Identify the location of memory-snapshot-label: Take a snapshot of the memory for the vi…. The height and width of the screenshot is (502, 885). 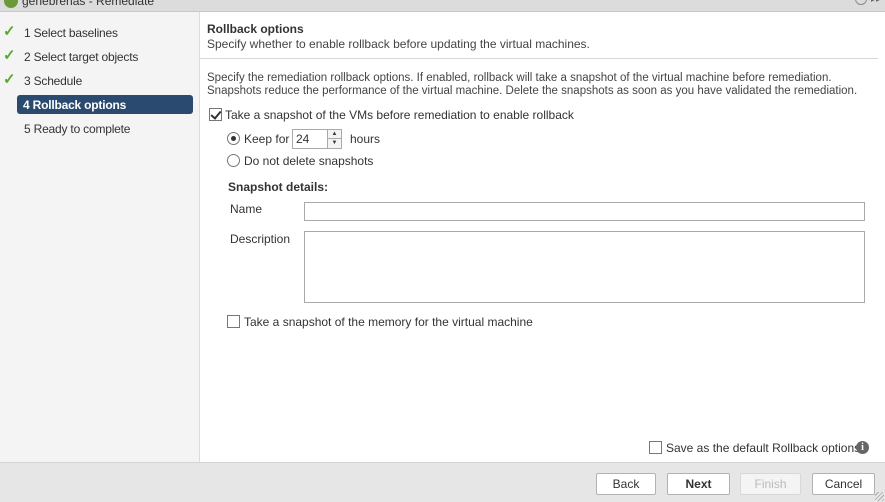
(388, 322).